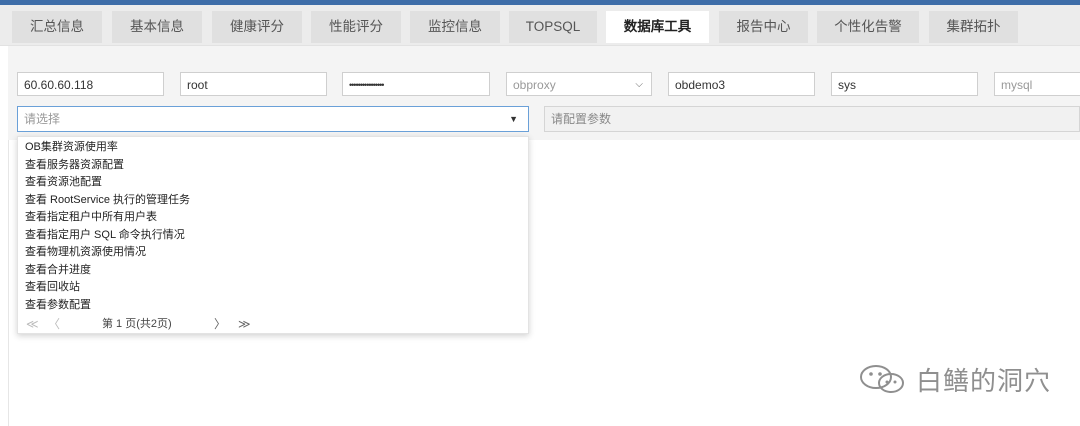 This screenshot has height=426, width=1080. Describe the element at coordinates (8, 283) in the screenshot. I see `content-left-border` at that location.